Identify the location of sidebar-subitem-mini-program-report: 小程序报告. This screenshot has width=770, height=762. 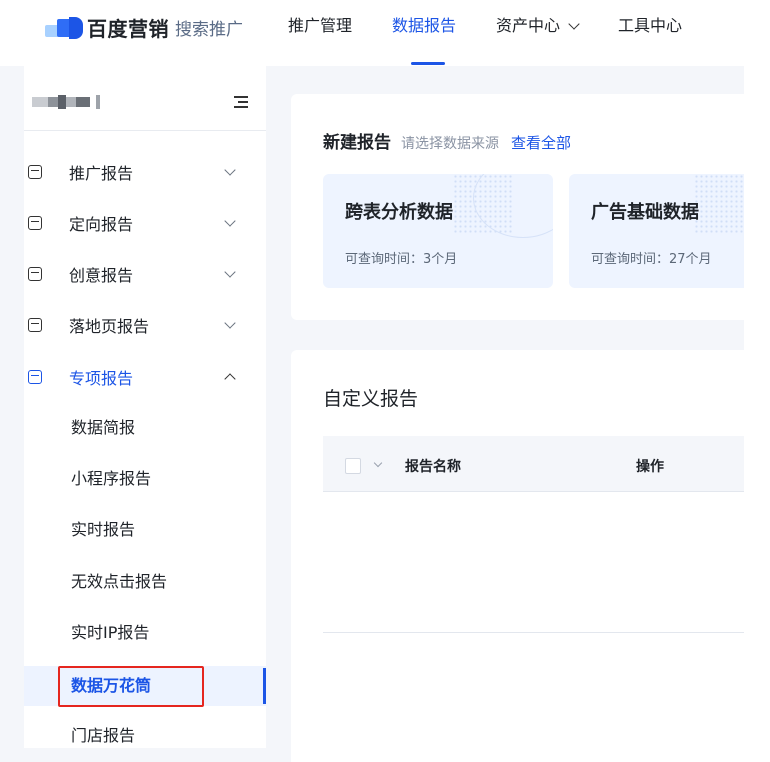
(145, 479).